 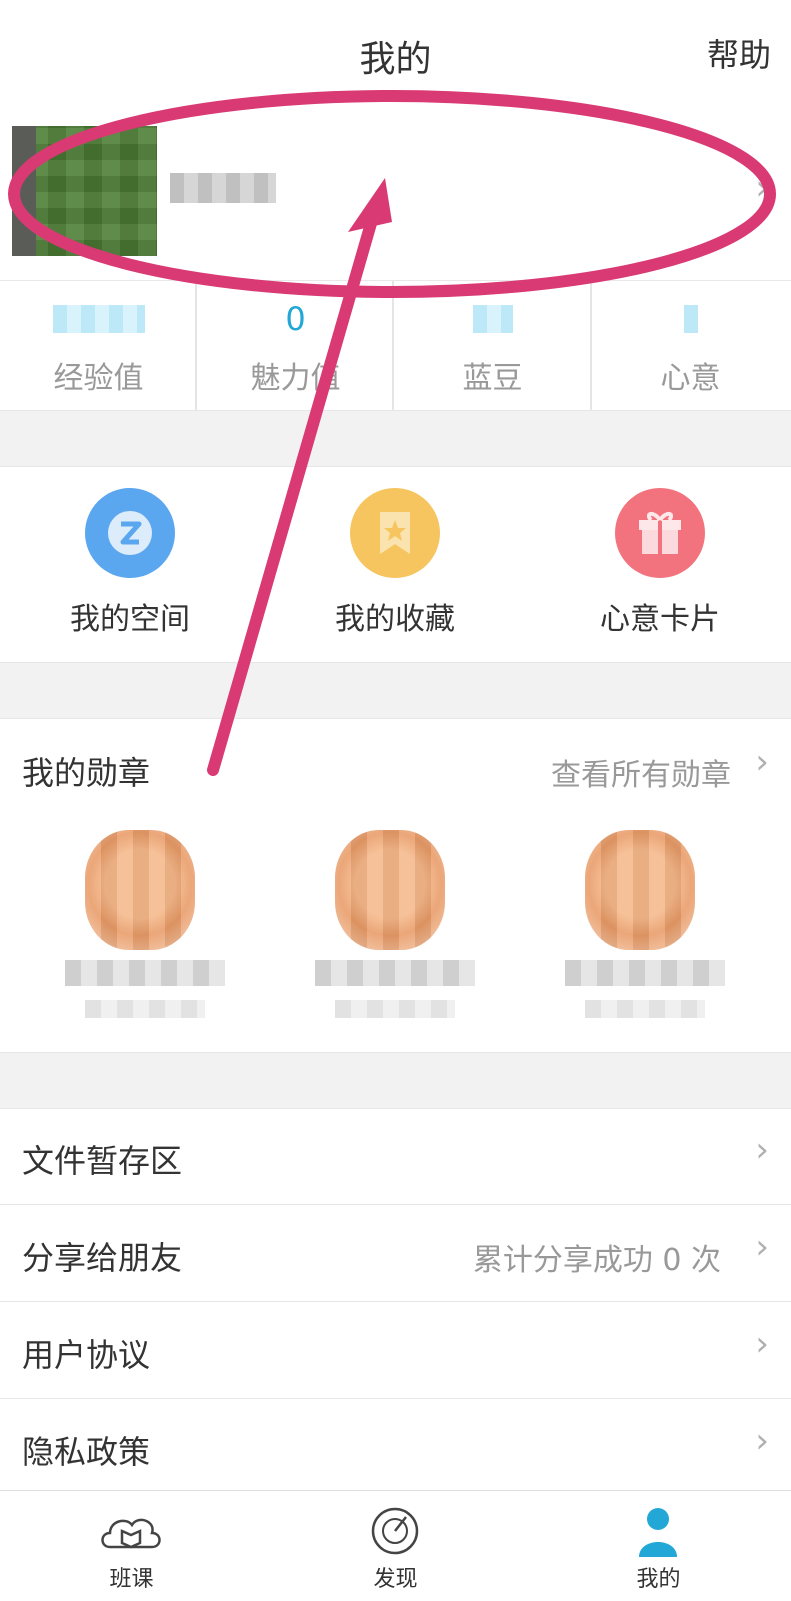 I want to click on tab-mine: 我的, so click(x=658, y=1546).